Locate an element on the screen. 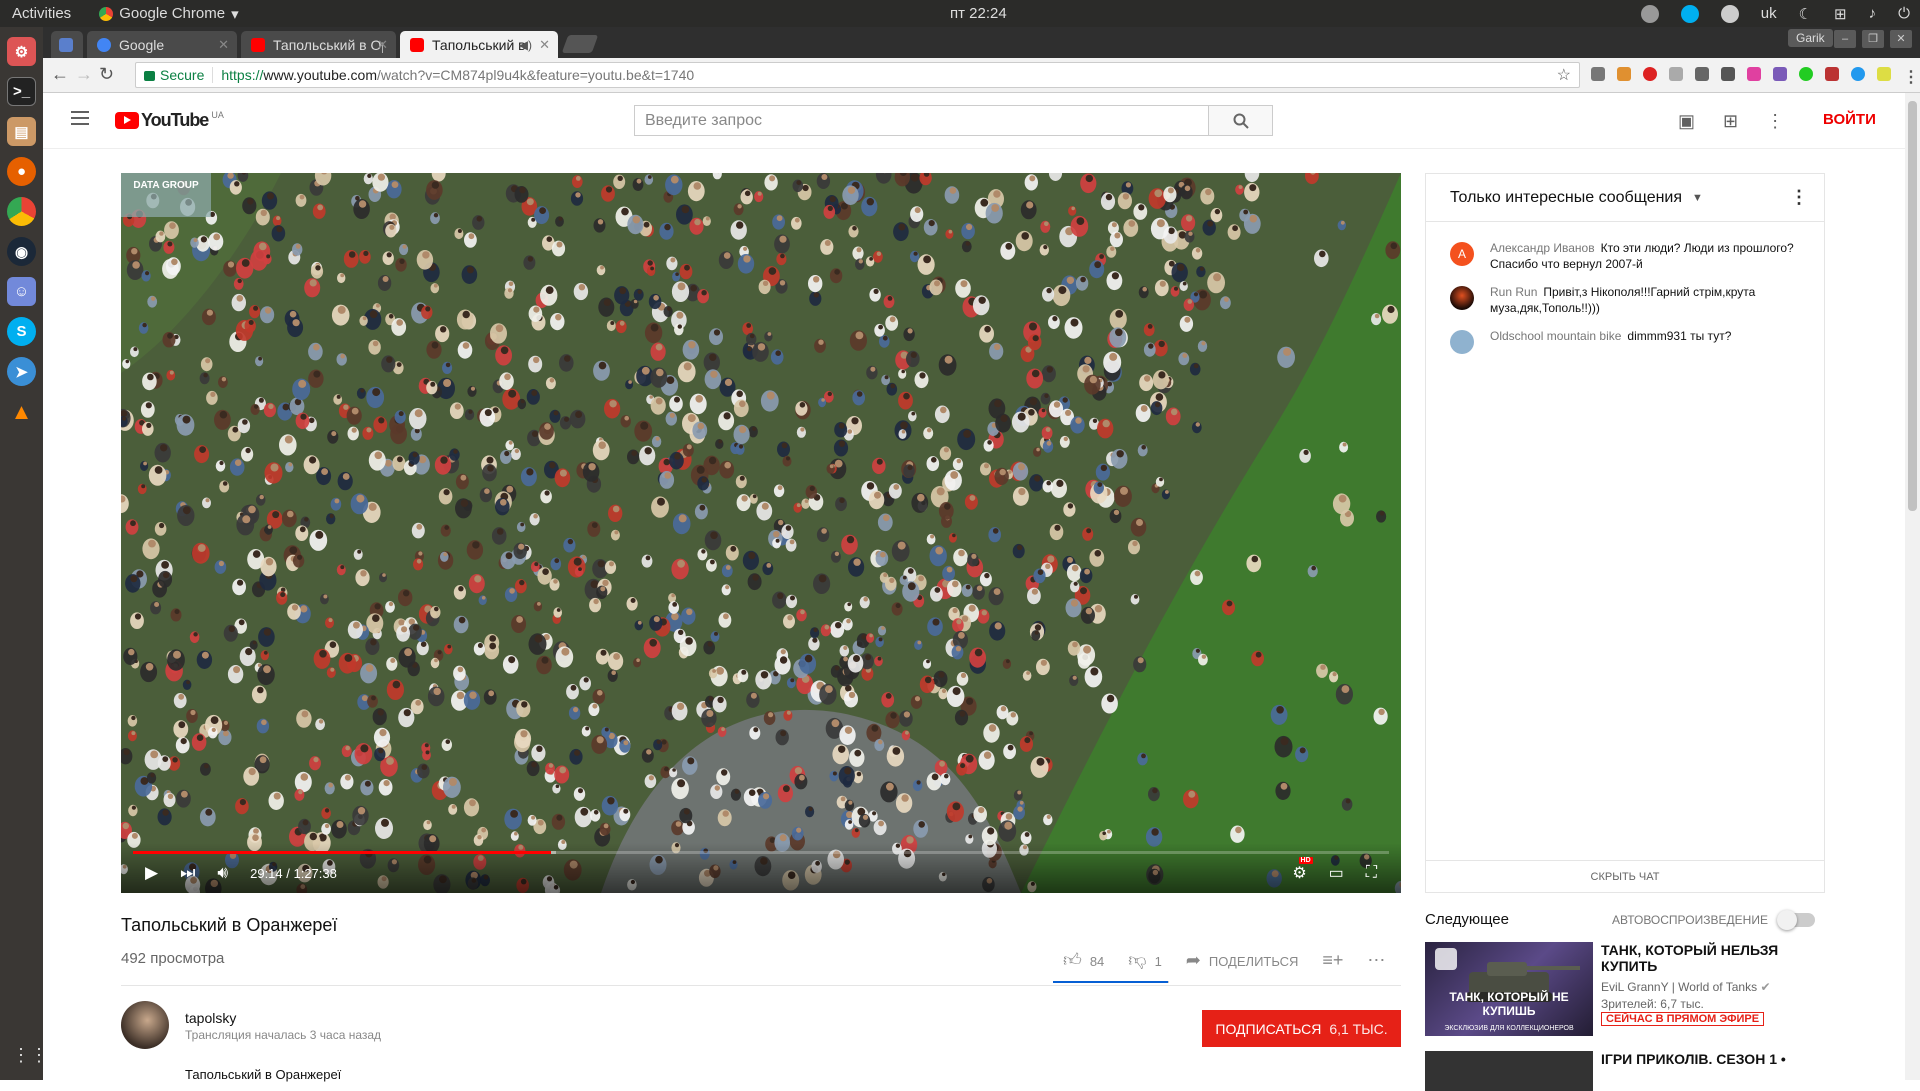  share-button: ➦ПОДЕЛИТЬСЯ is located at coordinates (1242, 960).